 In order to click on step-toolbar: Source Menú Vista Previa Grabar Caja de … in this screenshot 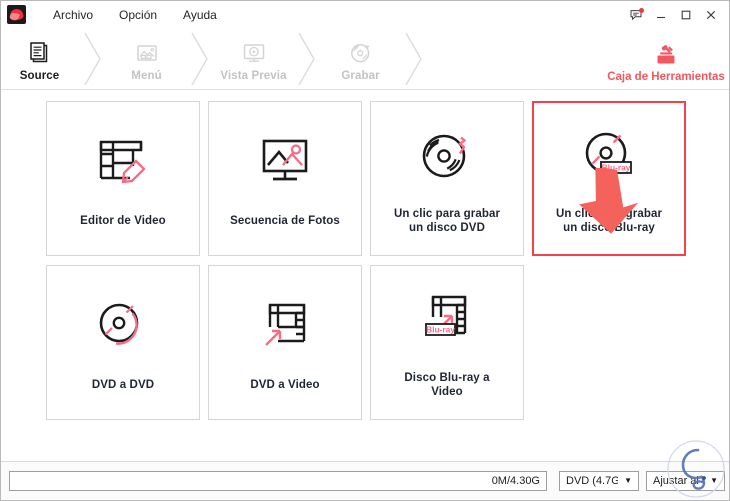, I will do `click(365, 59)`.